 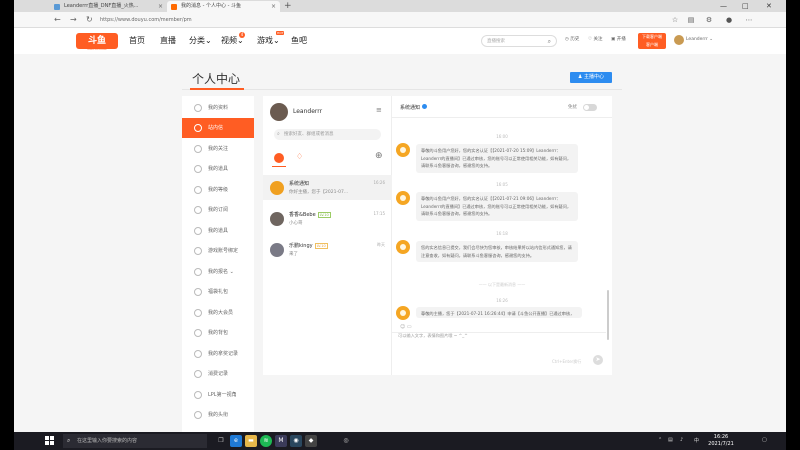 What do you see at coordinates (296, 441) in the screenshot?
I see `steam-icon: ◉` at bounding box center [296, 441].